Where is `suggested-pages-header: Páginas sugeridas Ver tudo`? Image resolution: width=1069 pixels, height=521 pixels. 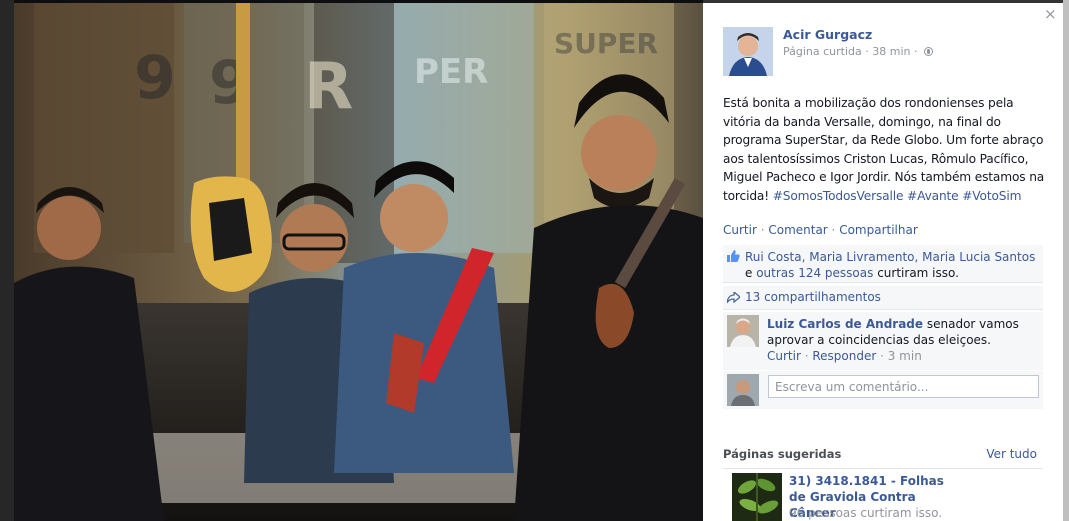 suggested-pages-header: Páginas sugeridas Ver tudo is located at coordinates (883, 458).